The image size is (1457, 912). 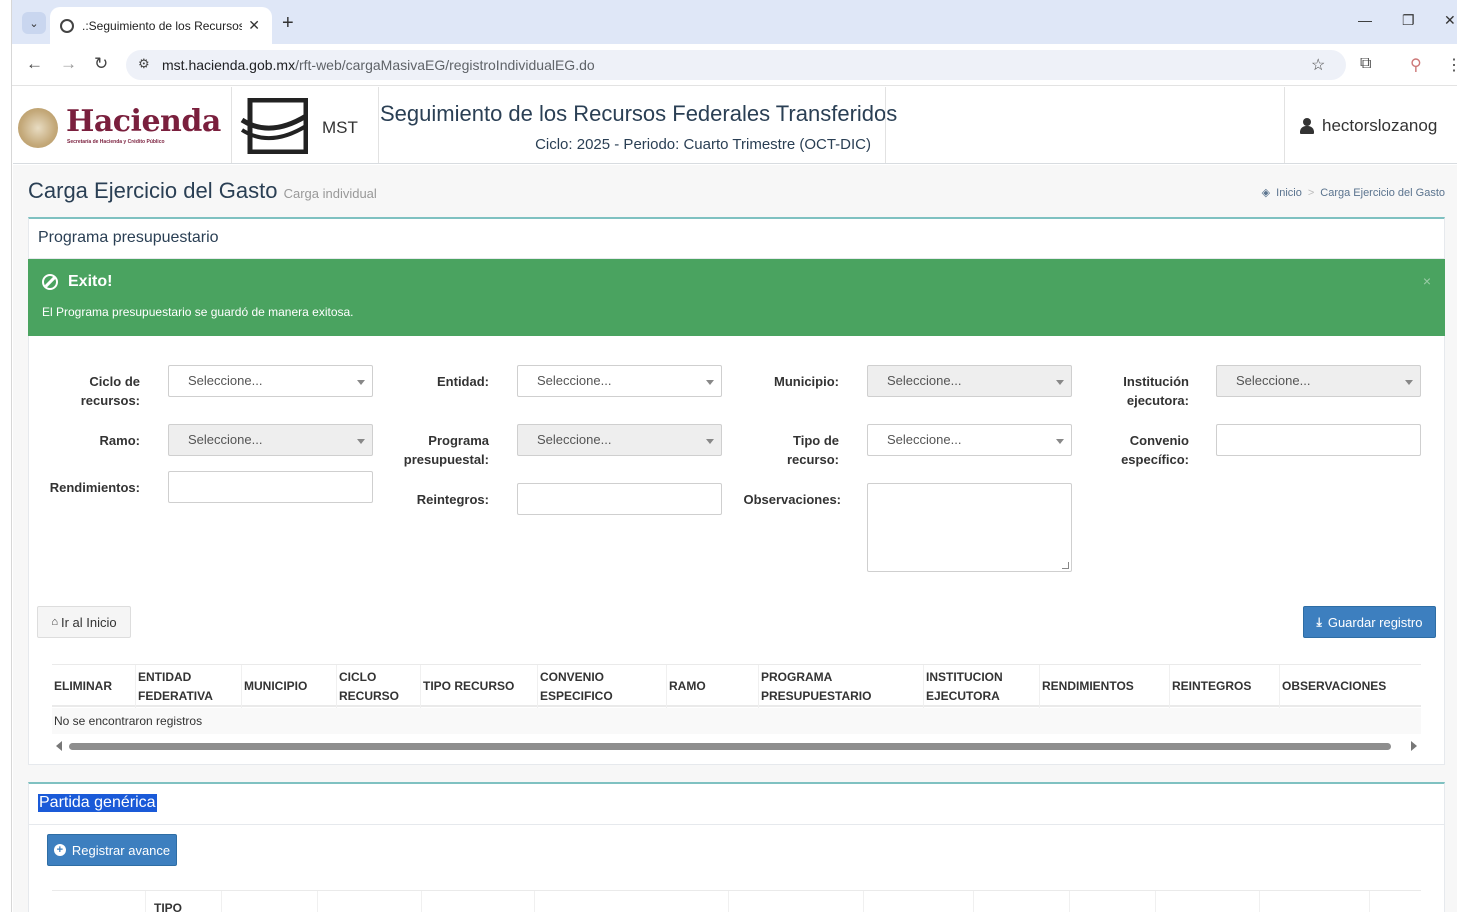 I want to click on th-eliminar: ELIMINAR, so click(x=94, y=686).